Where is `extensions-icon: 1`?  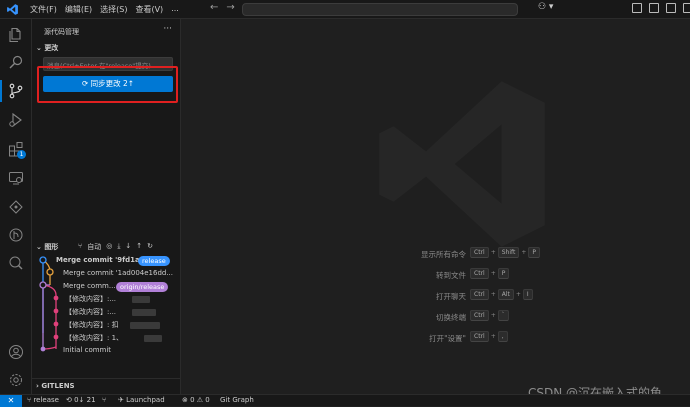 extensions-icon: 1 is located at coordinates (17, 150).